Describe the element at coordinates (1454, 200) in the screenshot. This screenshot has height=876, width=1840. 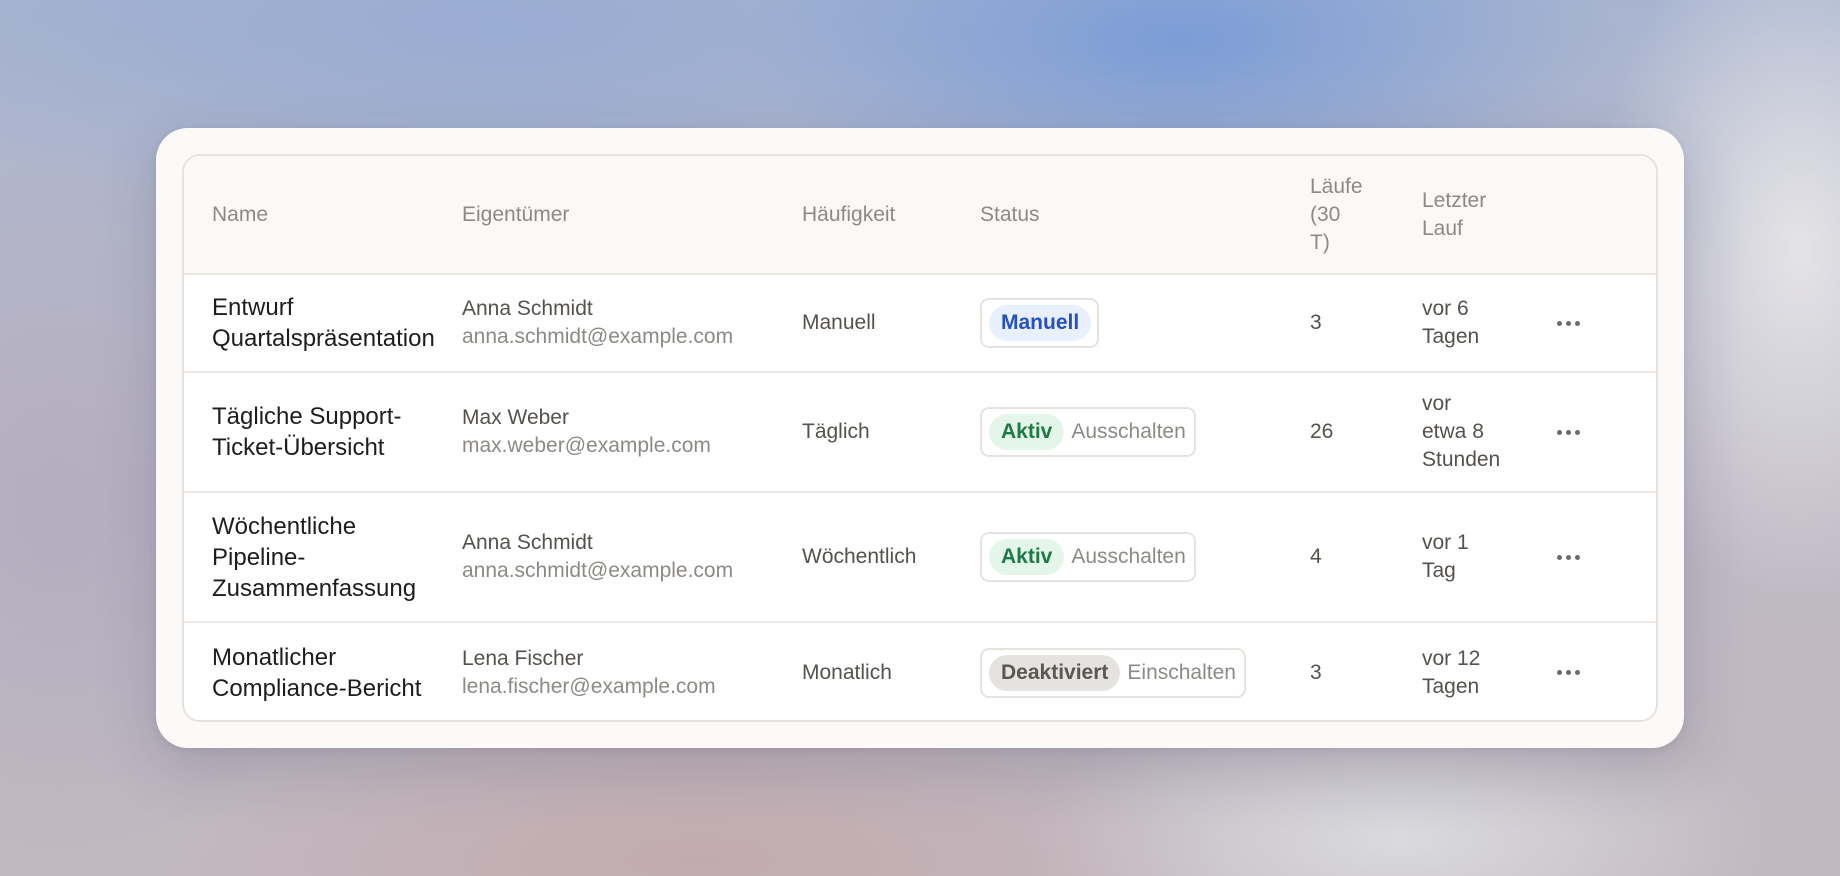
I see `column-header-last-run-line: Letzter` at that location.